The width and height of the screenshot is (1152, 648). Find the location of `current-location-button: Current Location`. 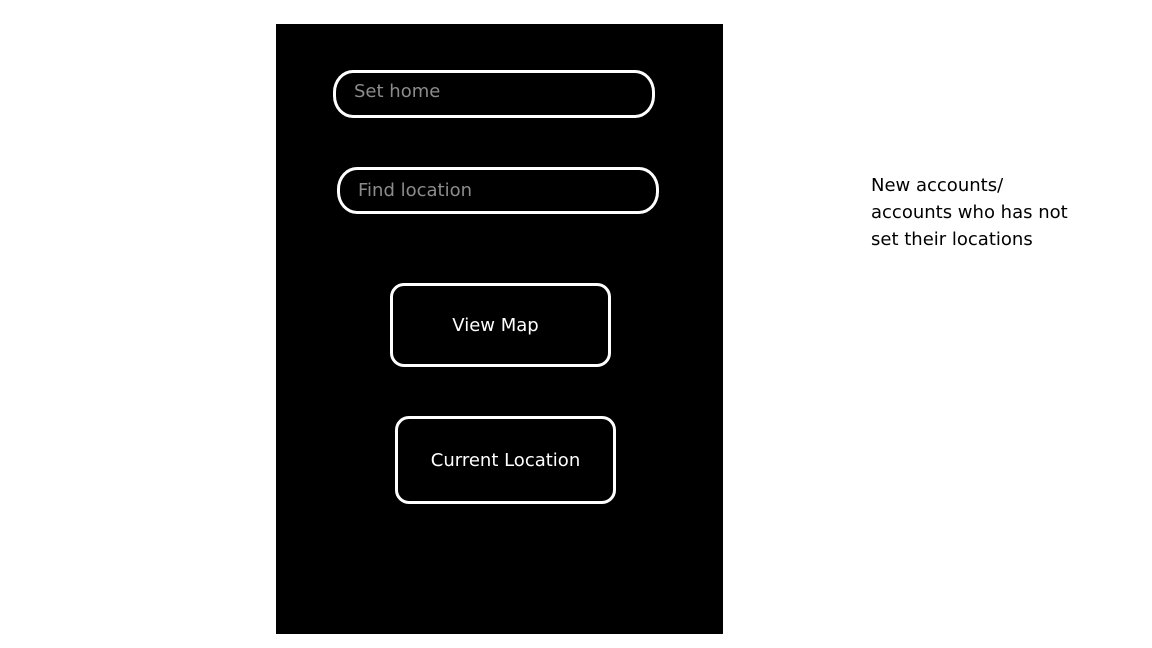

current-location-button: Current Location is located at coordinates (505, 460).